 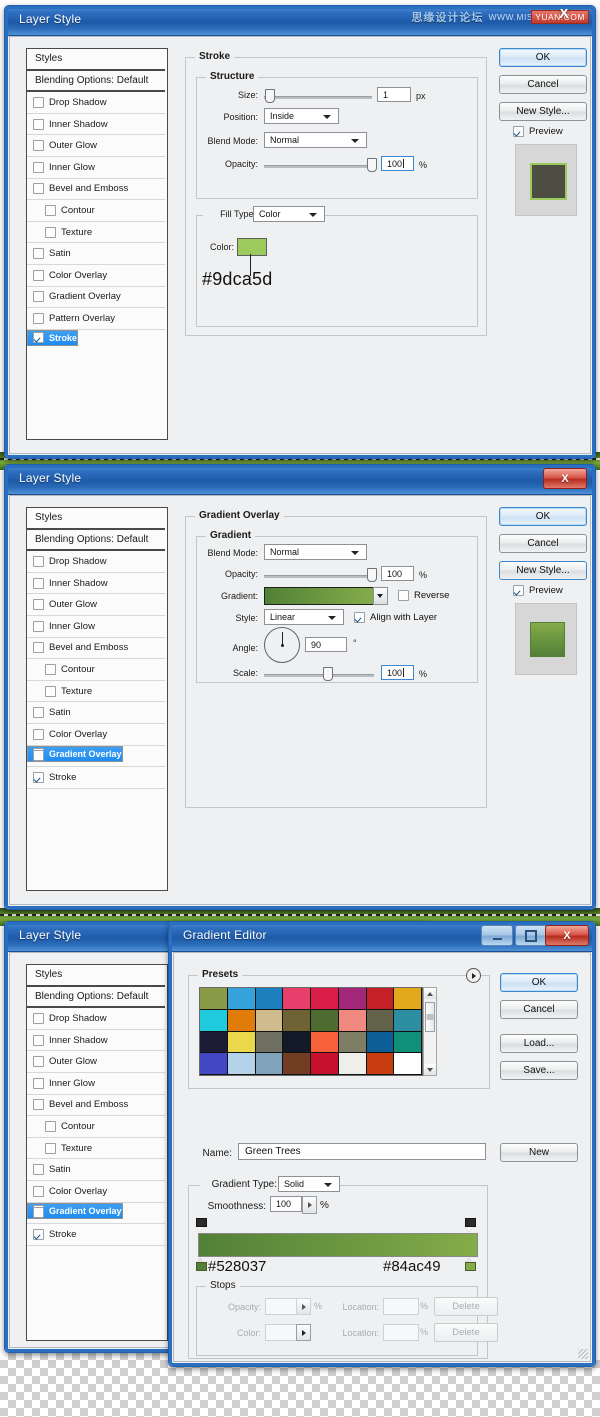 I want to click on presets-swatch-grid, so click(x=311, y=1031).